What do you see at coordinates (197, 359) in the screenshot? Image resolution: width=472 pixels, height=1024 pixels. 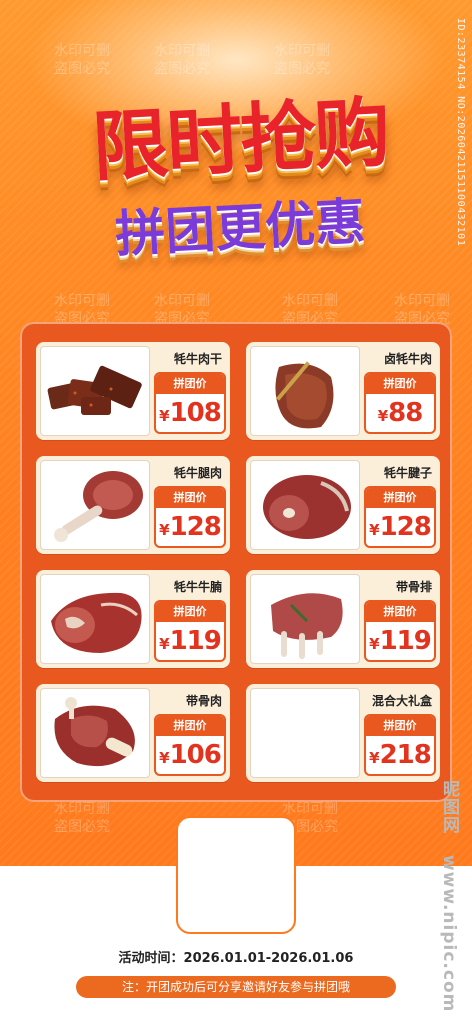 I see `product-name: 牦牛肉干` at bounding box center [197, 359].